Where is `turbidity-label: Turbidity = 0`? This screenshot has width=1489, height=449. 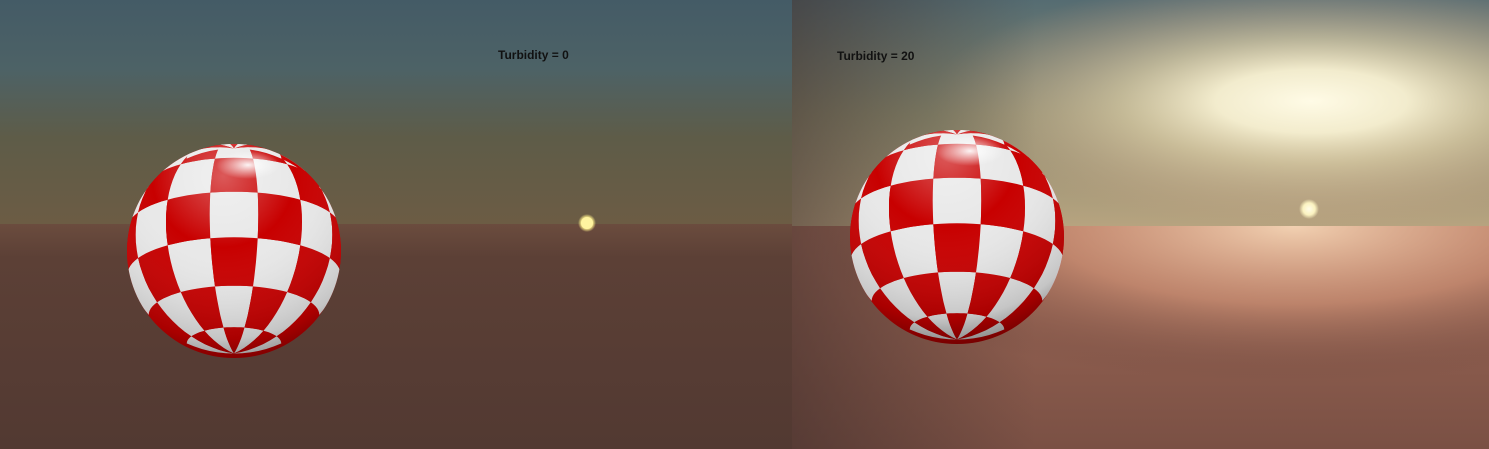 turbidity-label: Turbidity = 0 is located at coordinates (533, 55).